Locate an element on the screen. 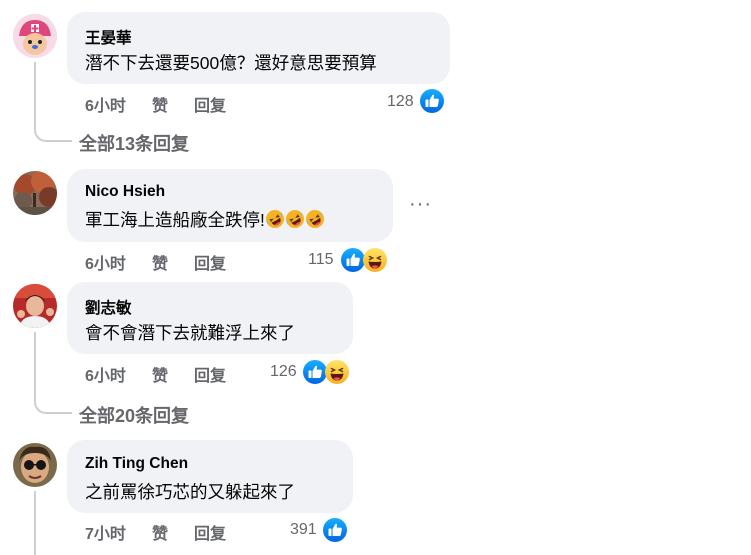 This screenshot has width=751, height=555. autumn-tree-avatar-icon is located at coordinates (35, 193).